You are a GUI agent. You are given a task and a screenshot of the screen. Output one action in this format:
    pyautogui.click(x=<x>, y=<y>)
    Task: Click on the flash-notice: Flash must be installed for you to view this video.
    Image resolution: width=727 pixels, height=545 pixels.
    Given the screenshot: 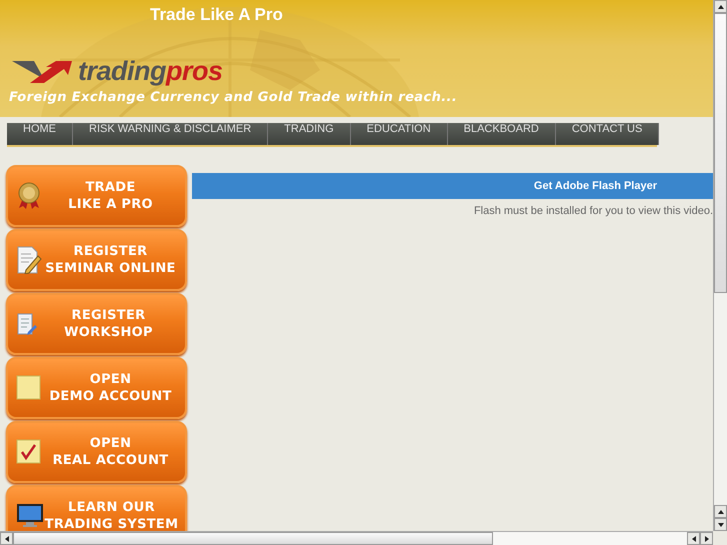 What is the action you would take?
    pyautogui.click(x=593, y=211)
    